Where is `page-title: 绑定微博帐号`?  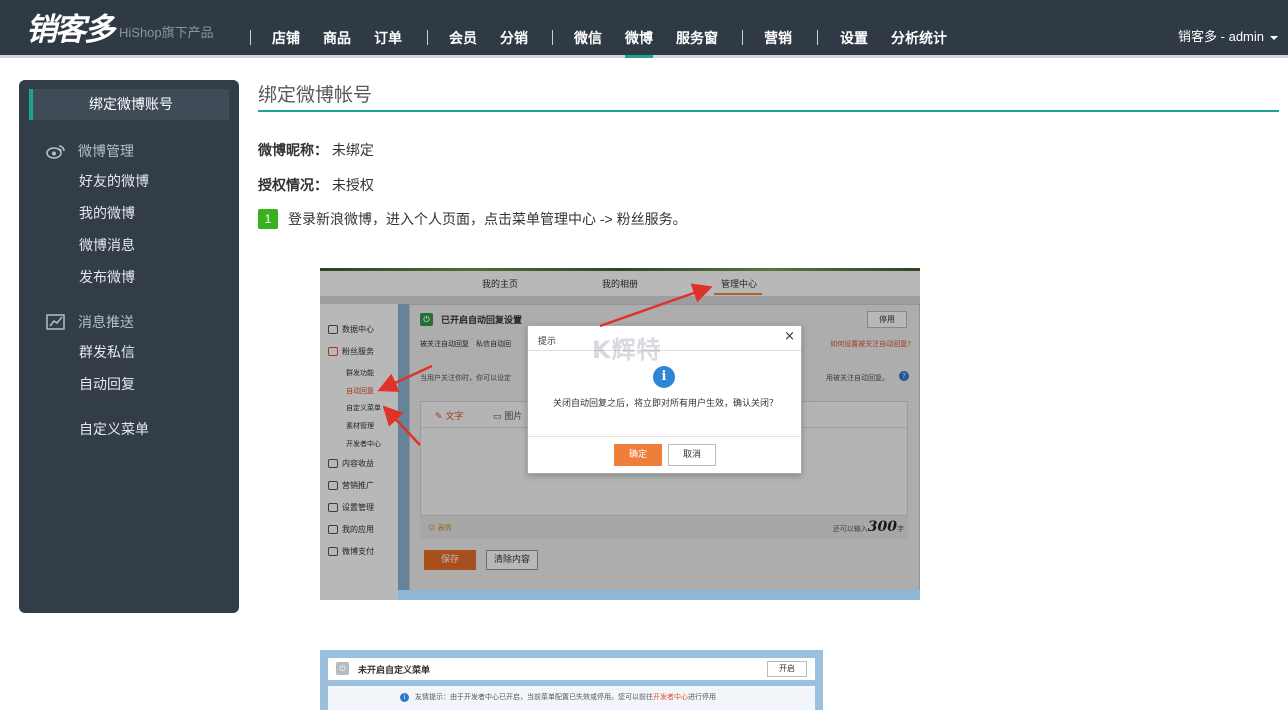 page-title: 绑定微博帐号 is located at coordinates (315, 95).